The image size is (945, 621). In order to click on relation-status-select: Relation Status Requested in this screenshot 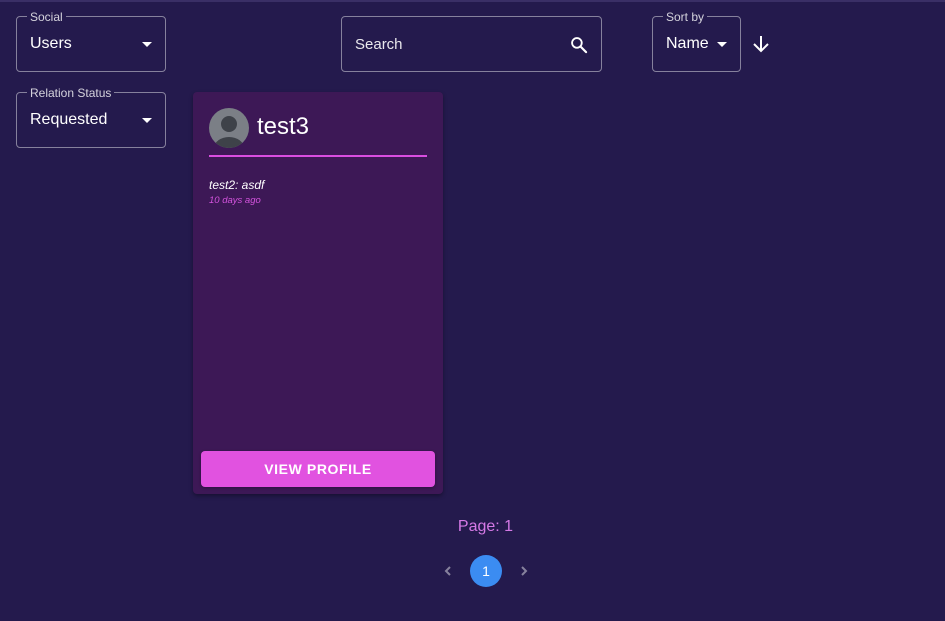, I will do `click(91, 117)`.